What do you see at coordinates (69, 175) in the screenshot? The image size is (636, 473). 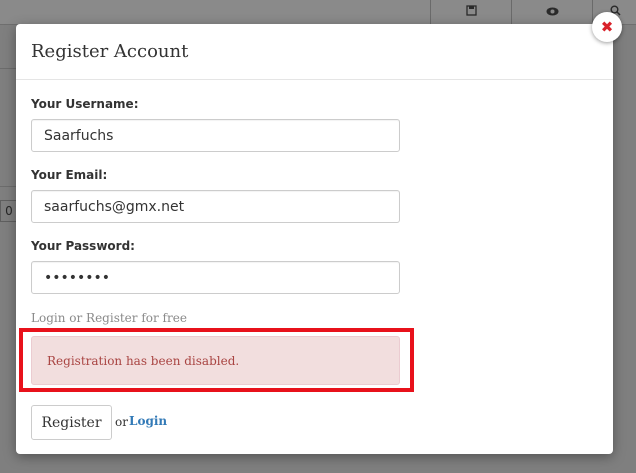 I see `email-label: Your Email:` at bounding box center [69, 175].